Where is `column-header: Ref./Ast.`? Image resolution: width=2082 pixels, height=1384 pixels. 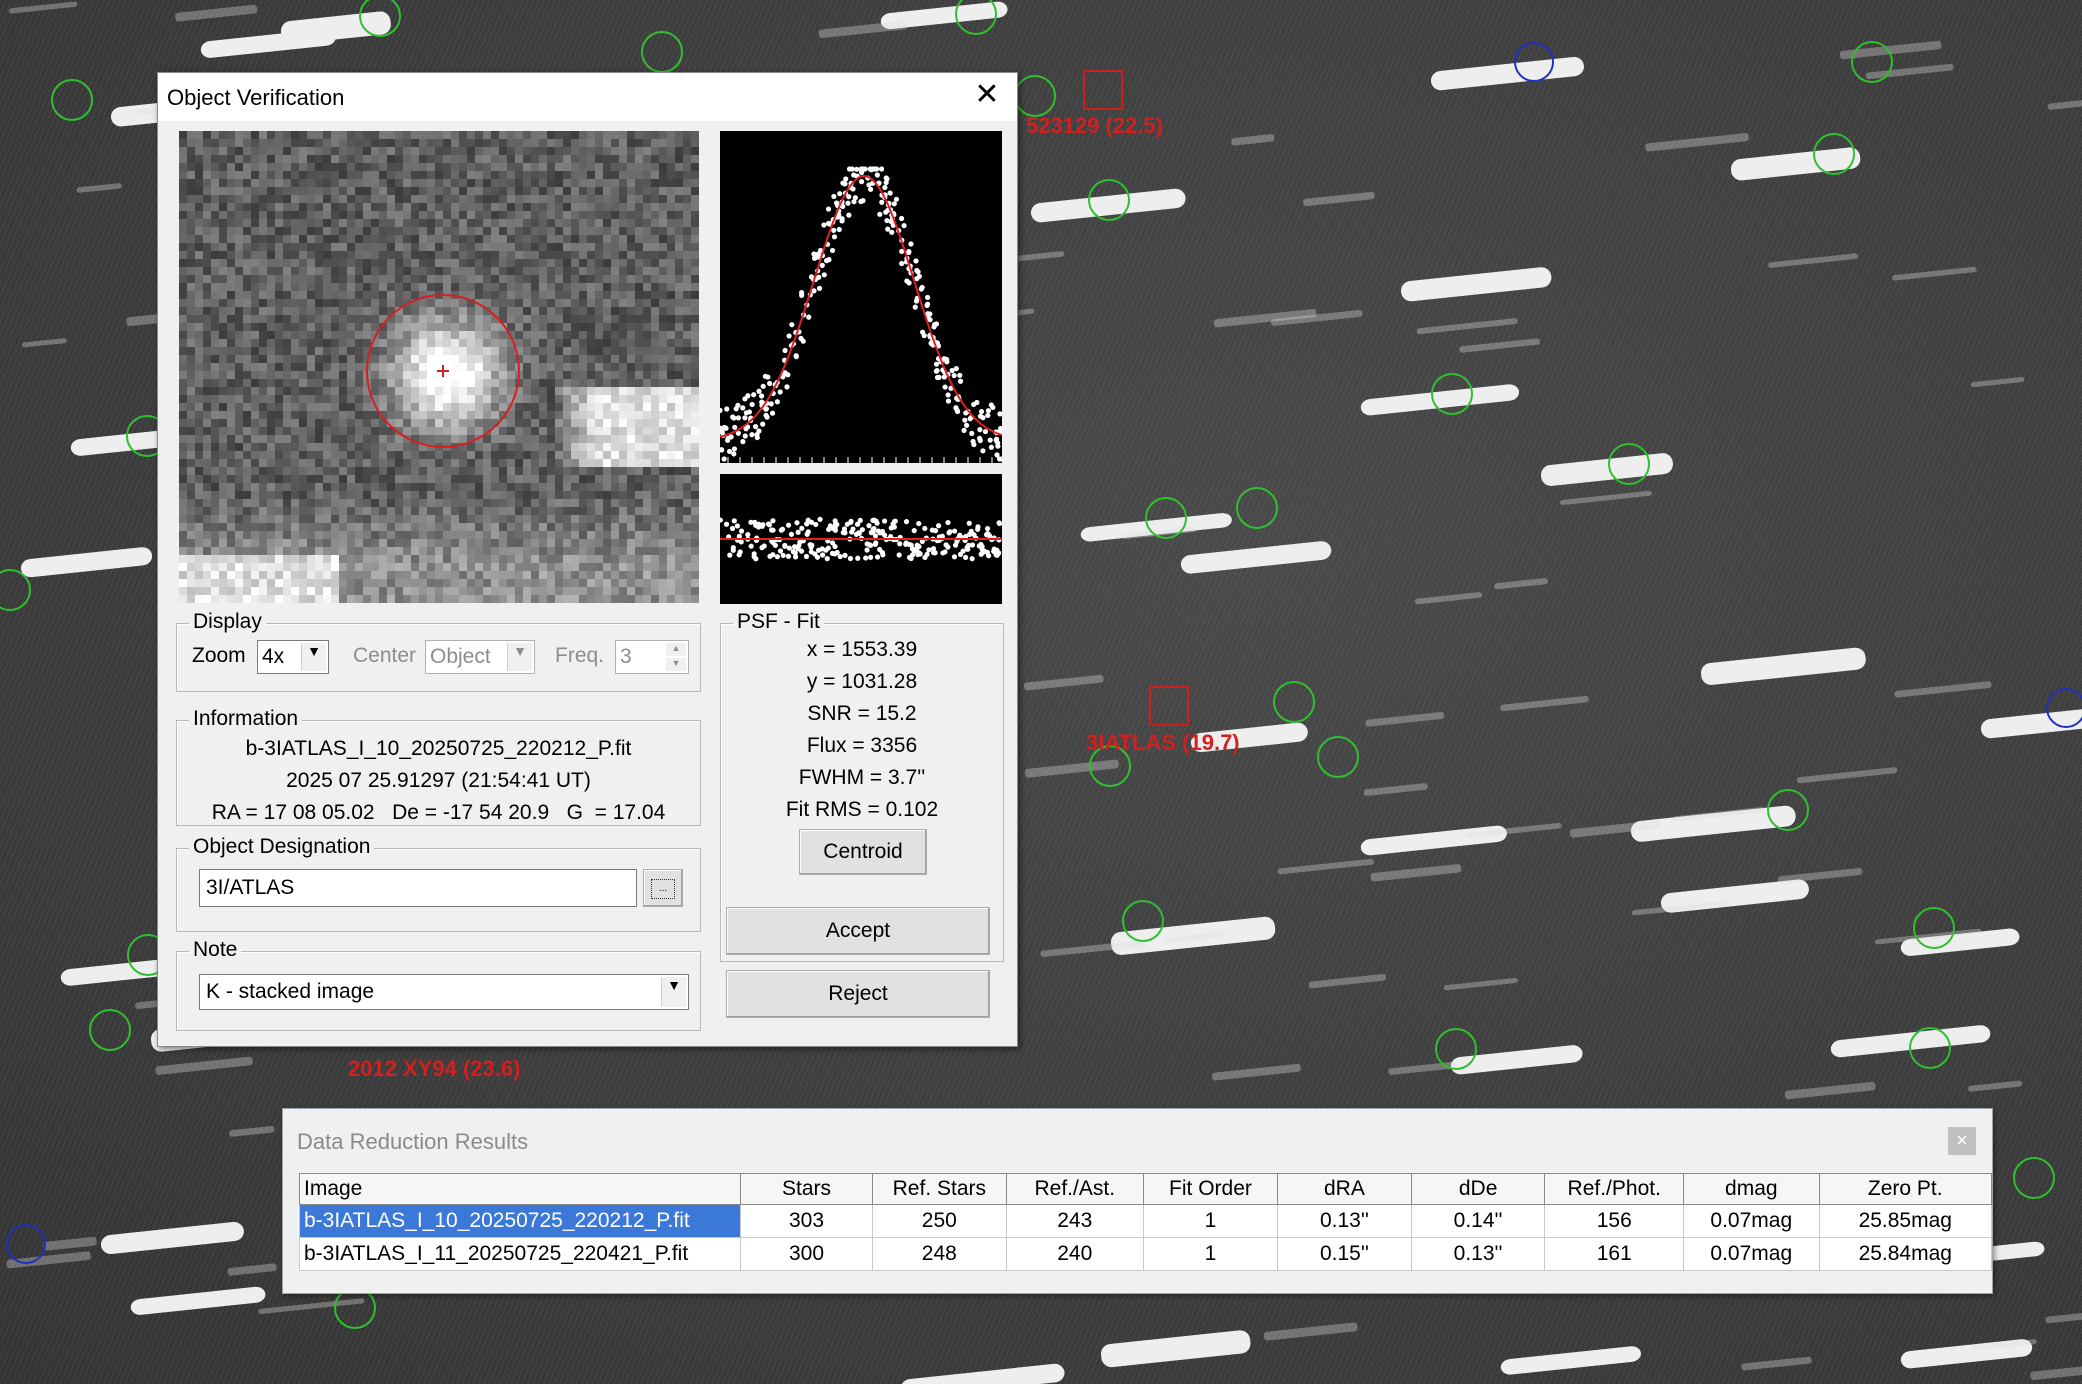
column-header: Ref./Ast. is located at coordinates (1074, 1189).